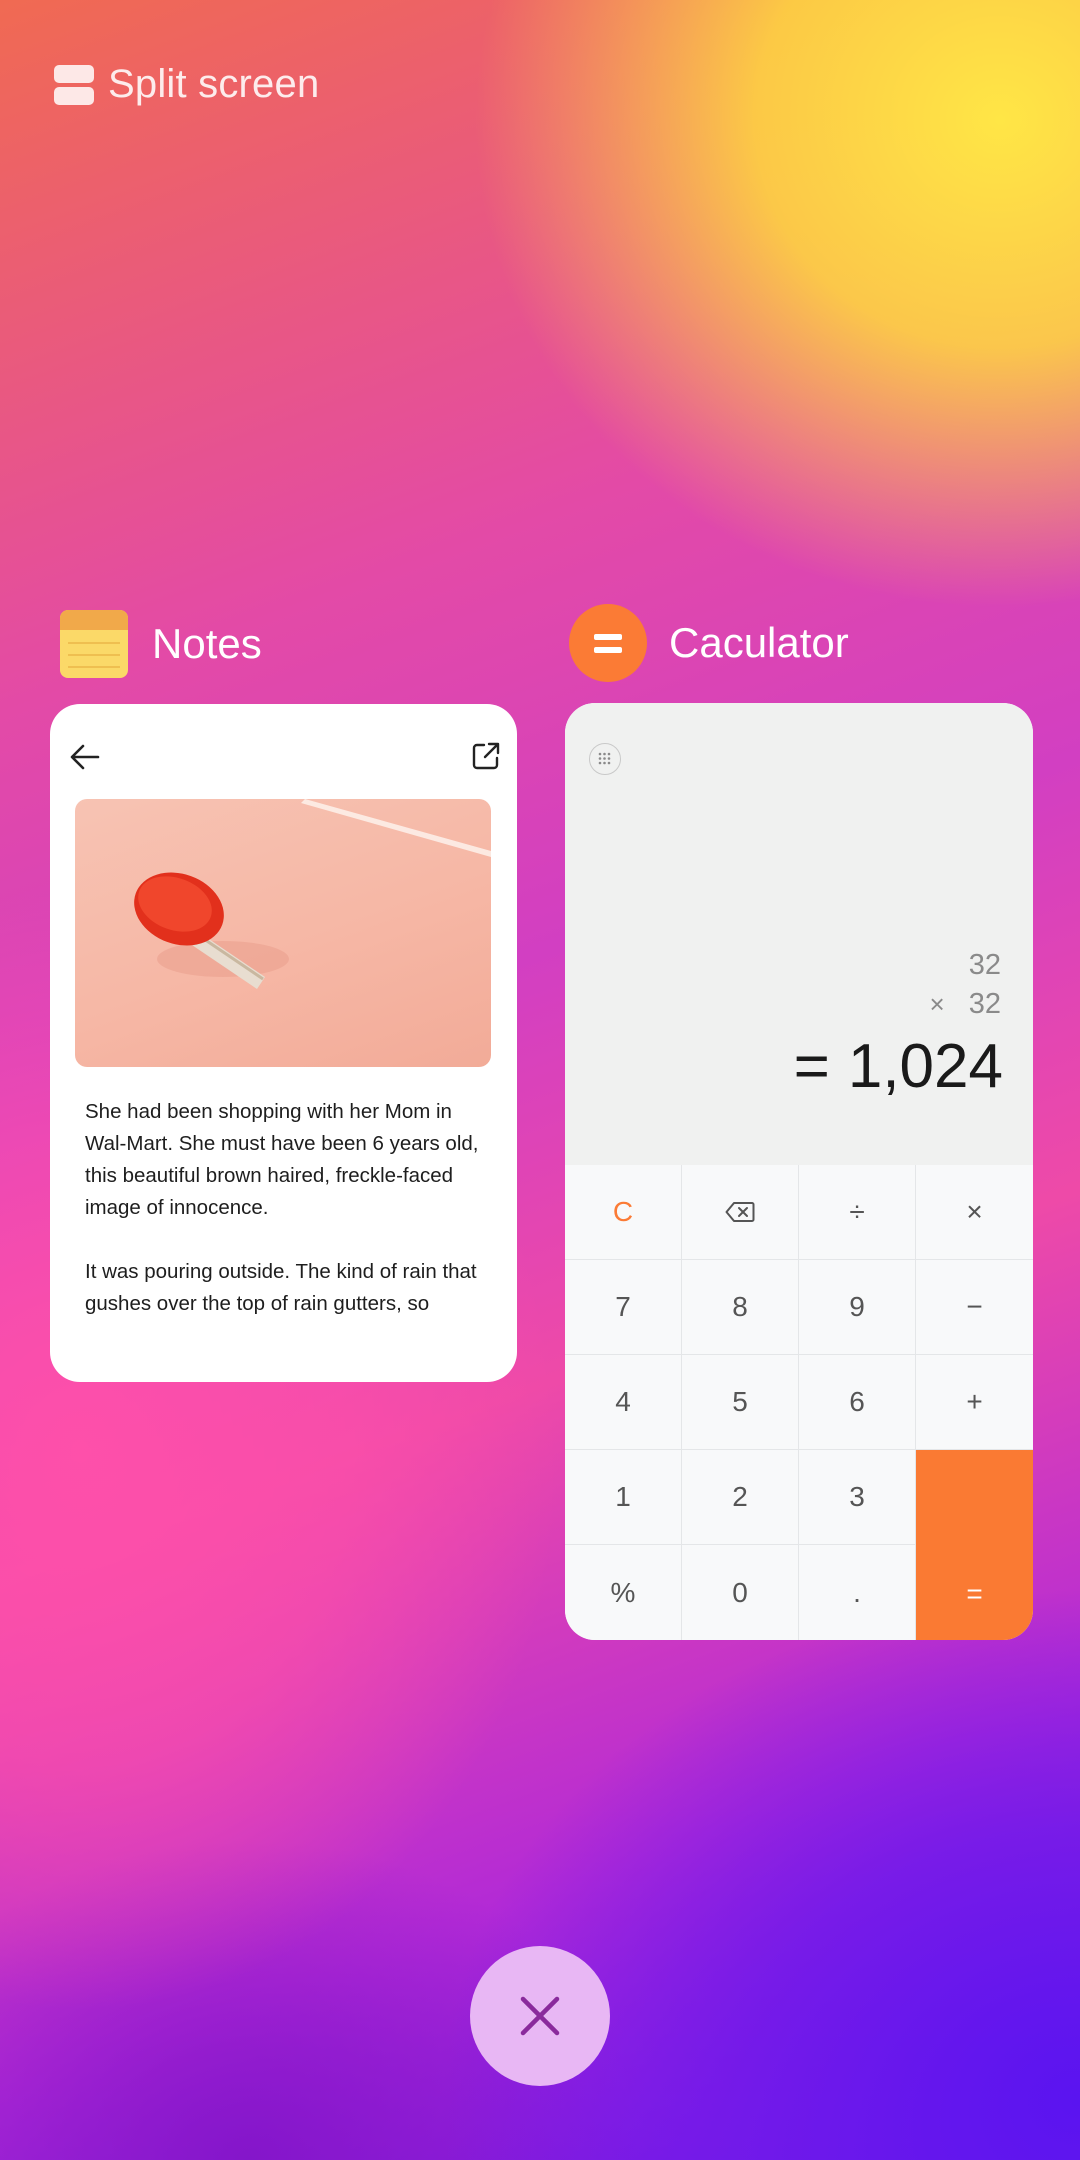 The image size is (1080, 2160). Describe the element at coordinates (984, 1004) in the screenshot. I see `expression-operand: 32` at that location.